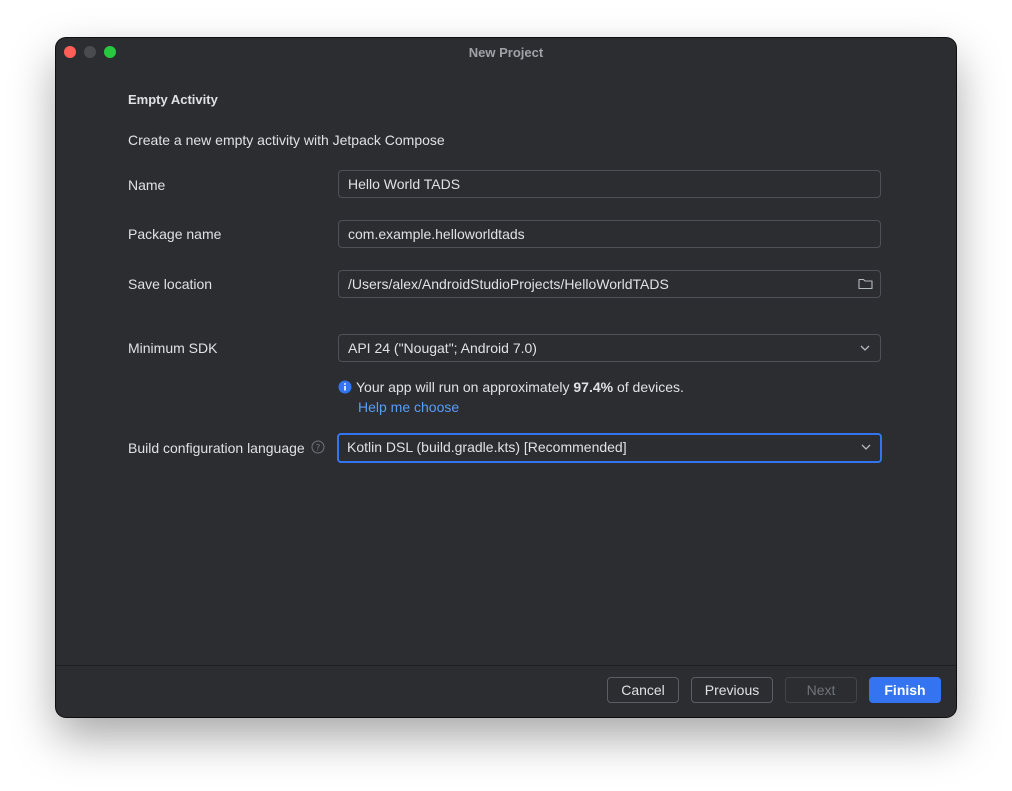 This screenshot has height=791, width=1012. What do you see at coordinates (821, 690) in the screenshot?
I see `next-button: Next` at bounding box center [821, 690].